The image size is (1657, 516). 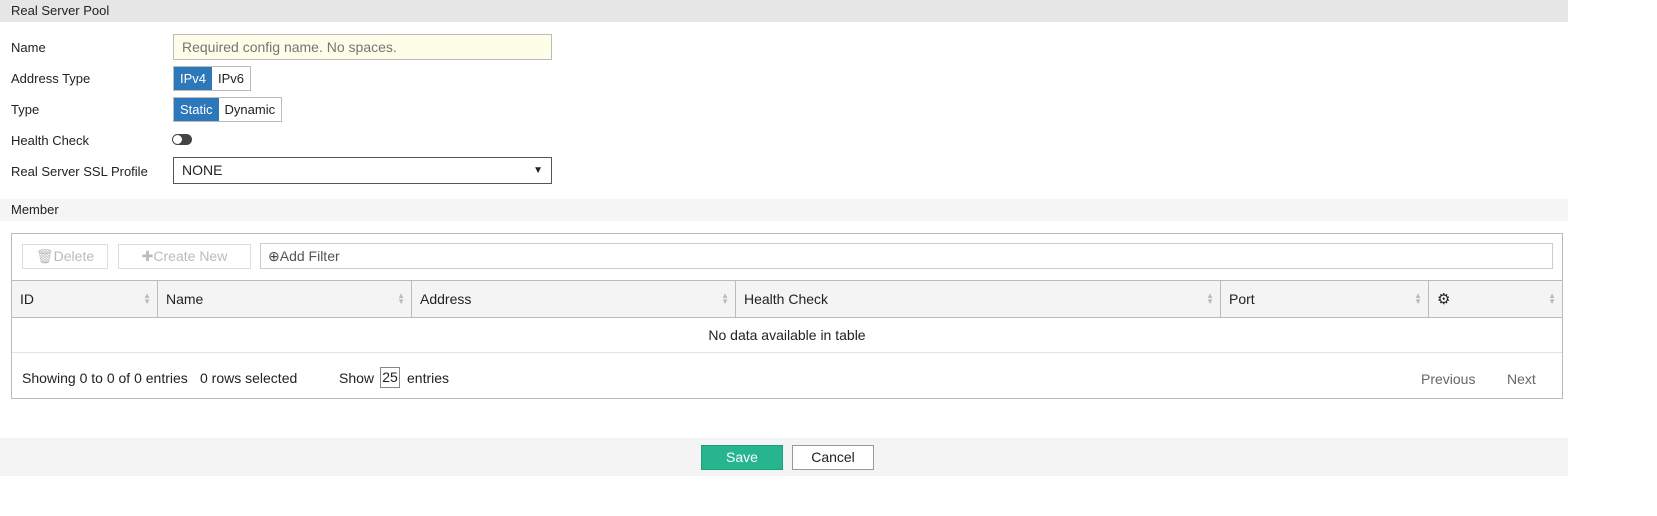 What do you see at coordinates (784, 457) in the screenshot?
I see `footer-bar: Save Cancel` at bounding box center [784, 457].